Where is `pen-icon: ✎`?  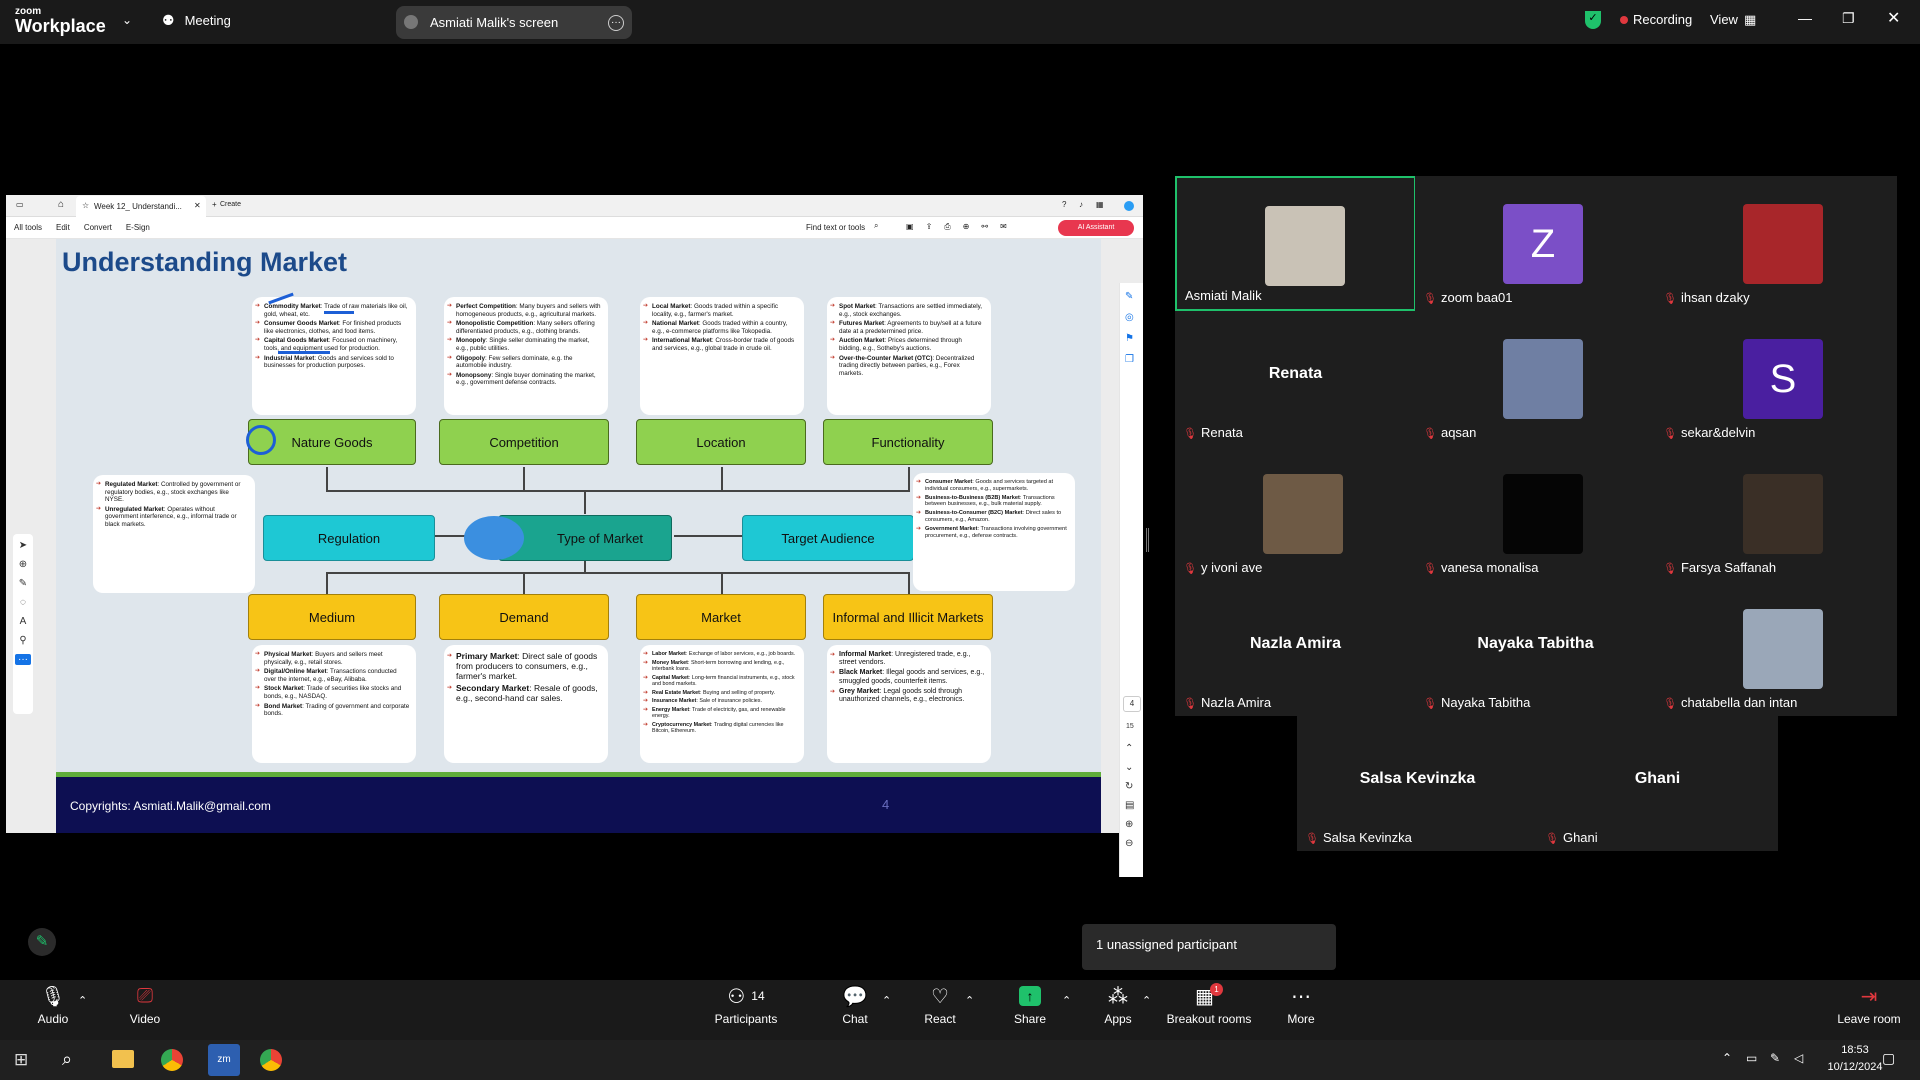
pen-icon: ✎ is located at coordinates (23, 583).